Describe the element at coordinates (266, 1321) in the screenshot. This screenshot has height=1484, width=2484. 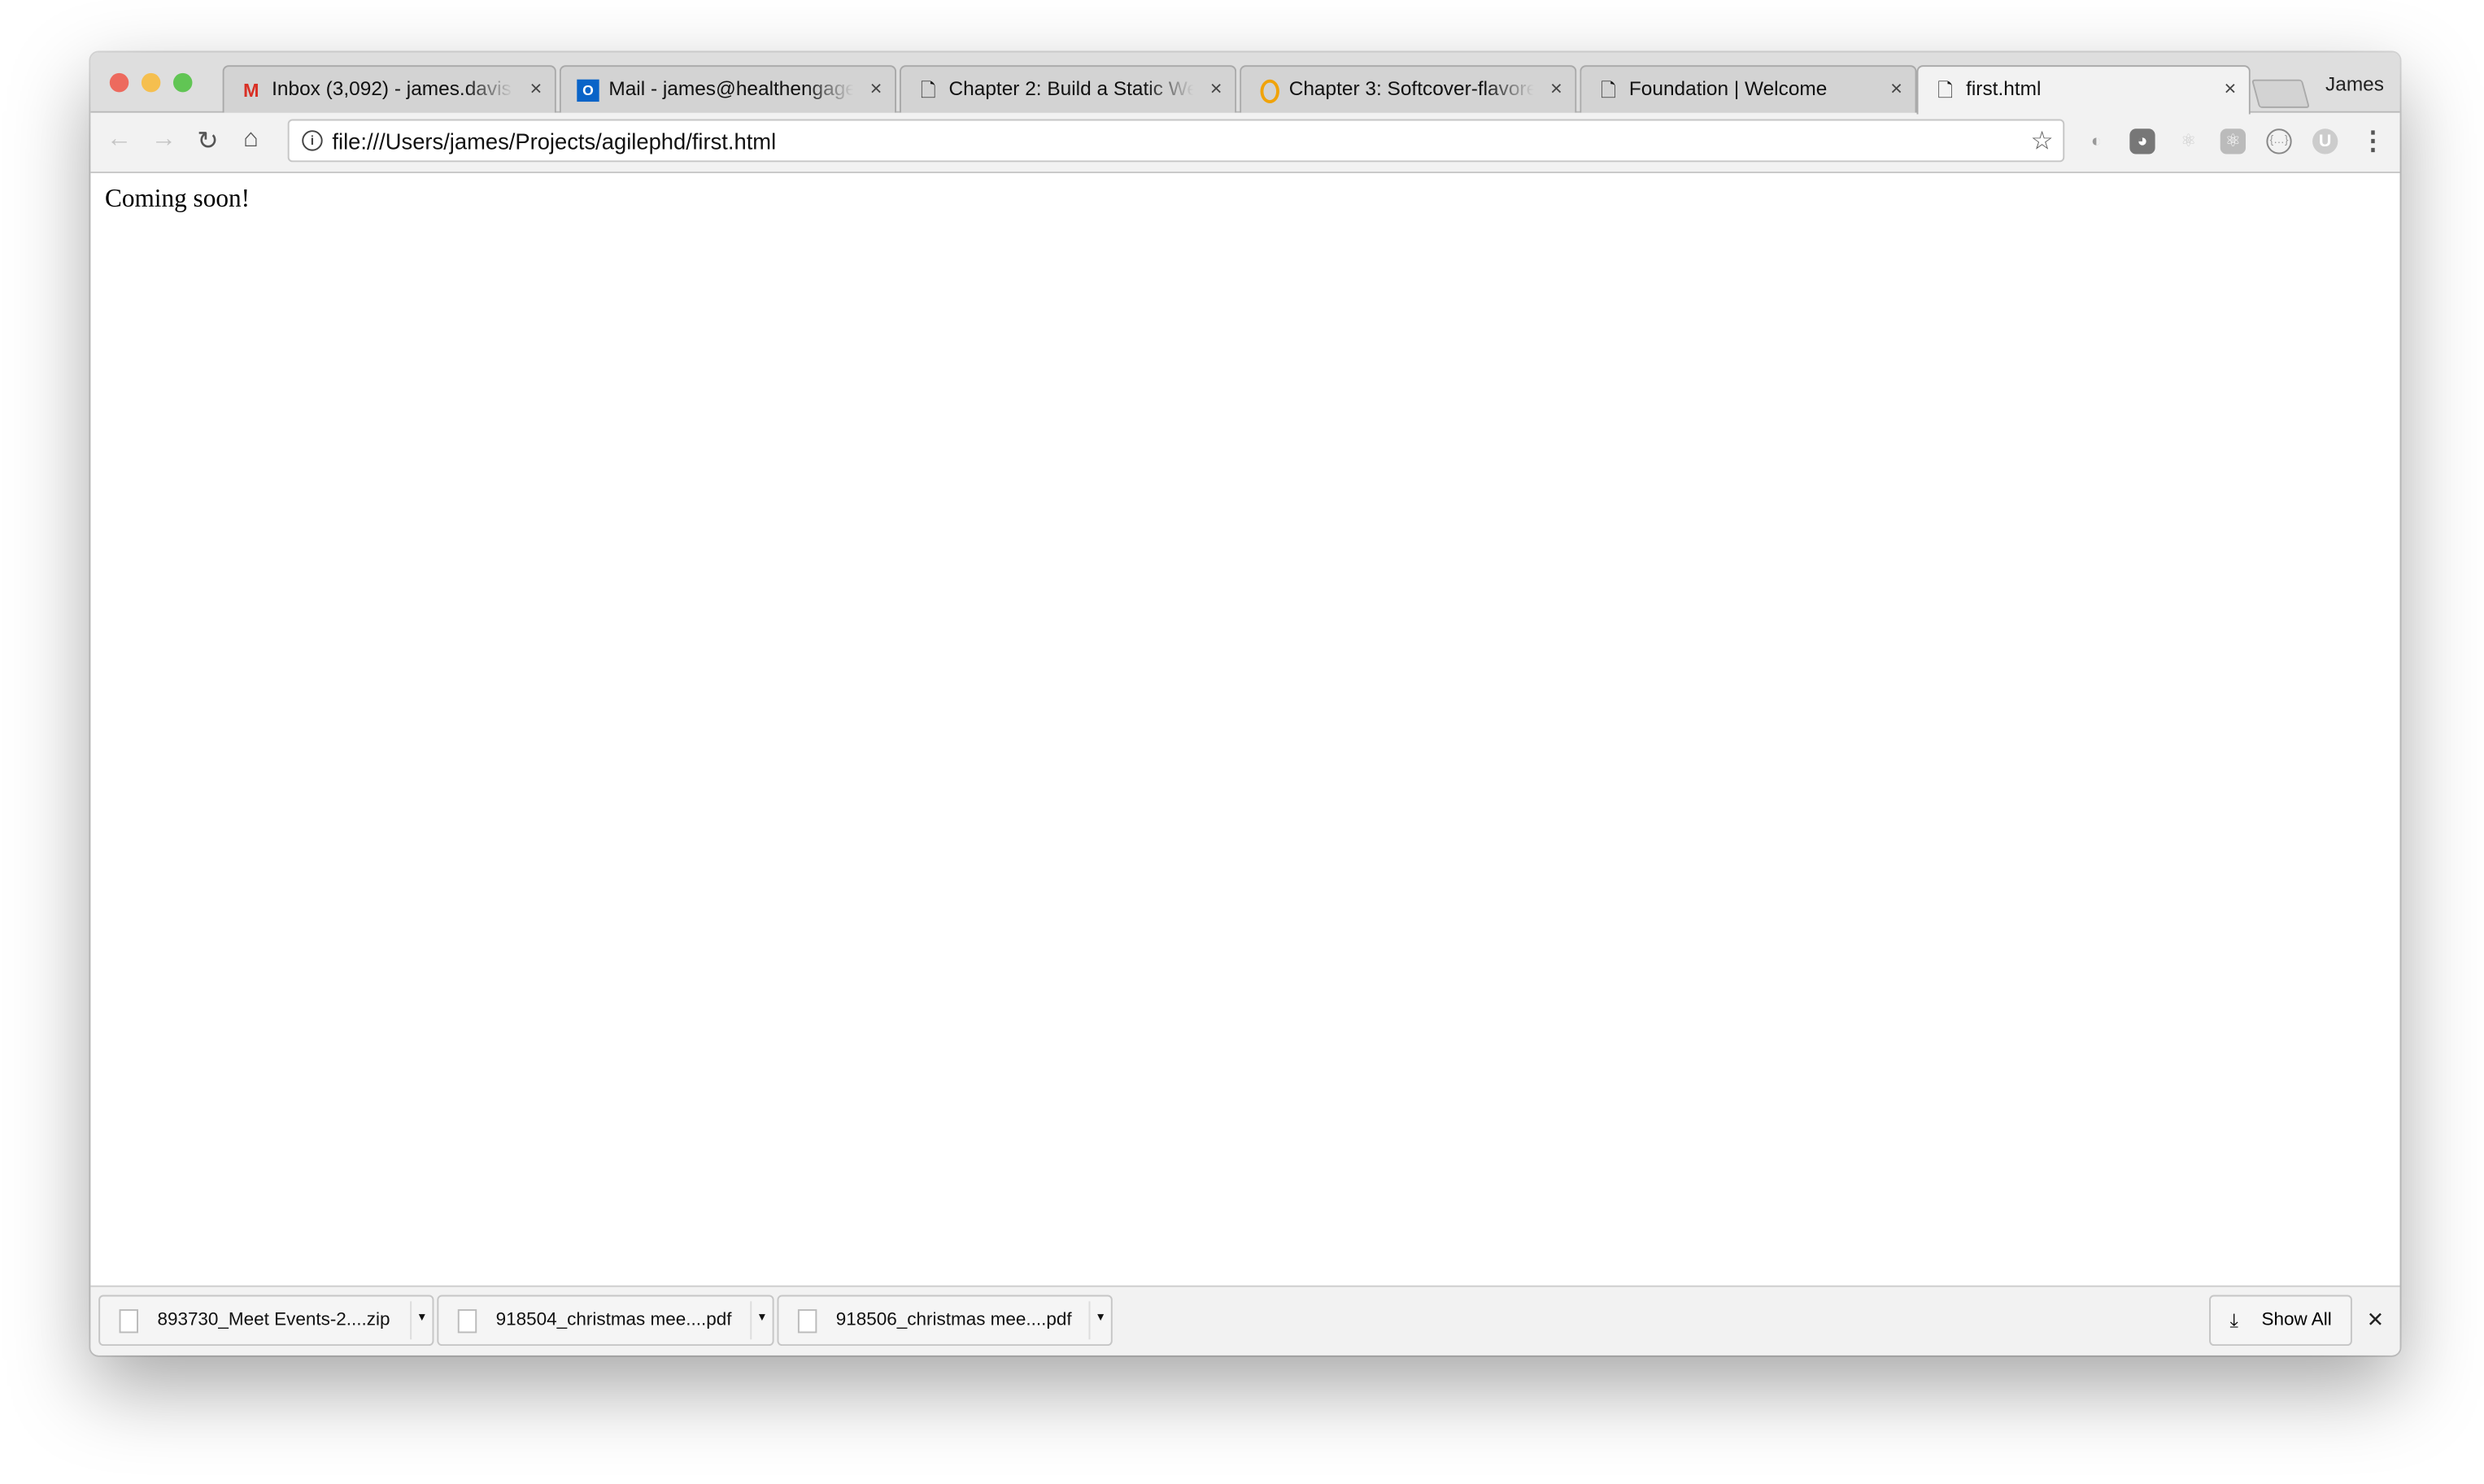
I see `download-item: 893730_Meet Events-2....zip ▼` at that location.